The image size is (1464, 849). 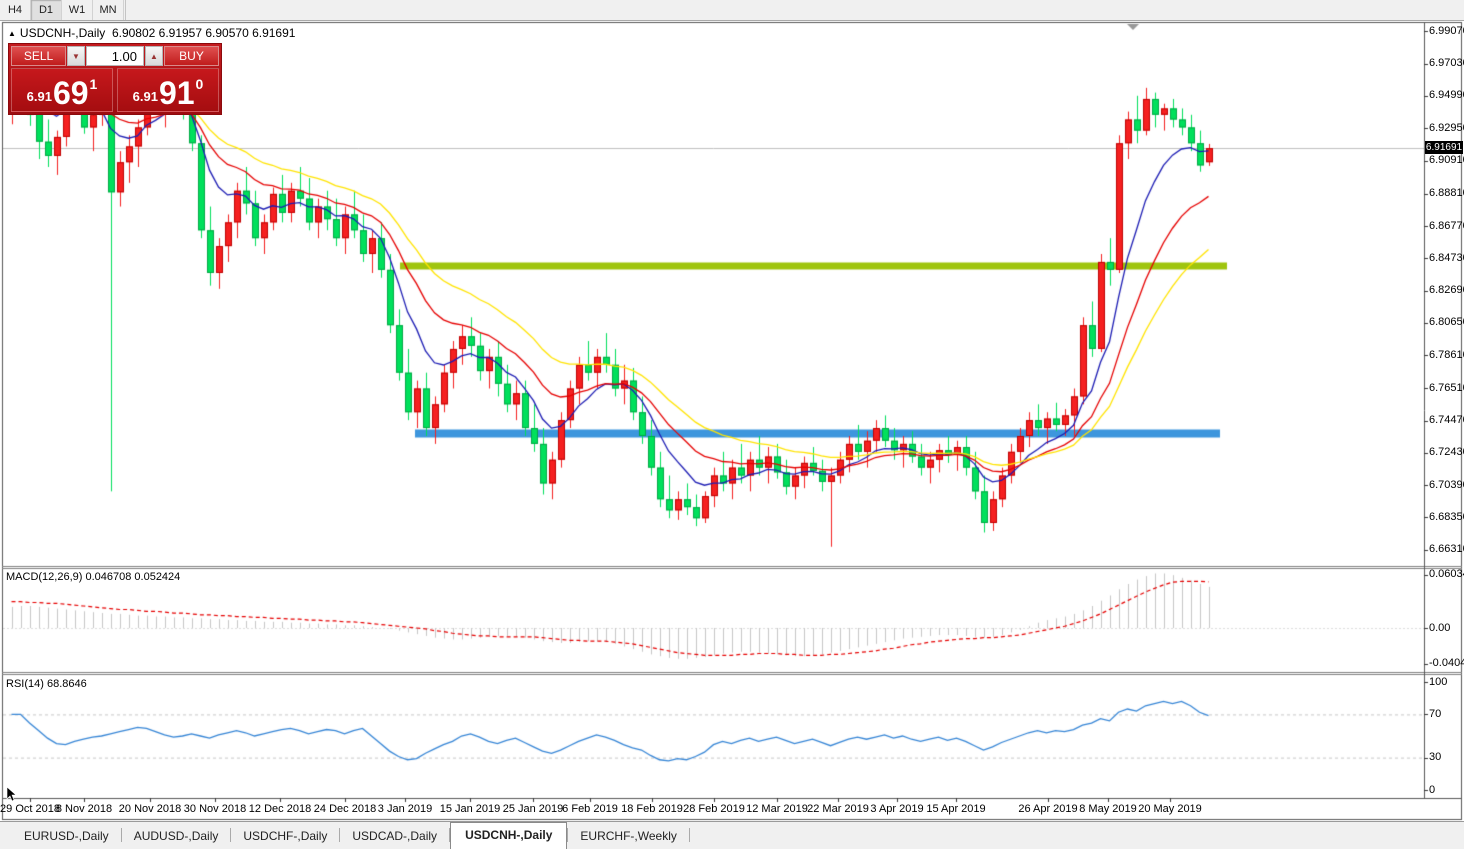 What do you see at coordinates (115, 56) in the screenshot?
I see `volume-input` at bounding box center [115, 56].